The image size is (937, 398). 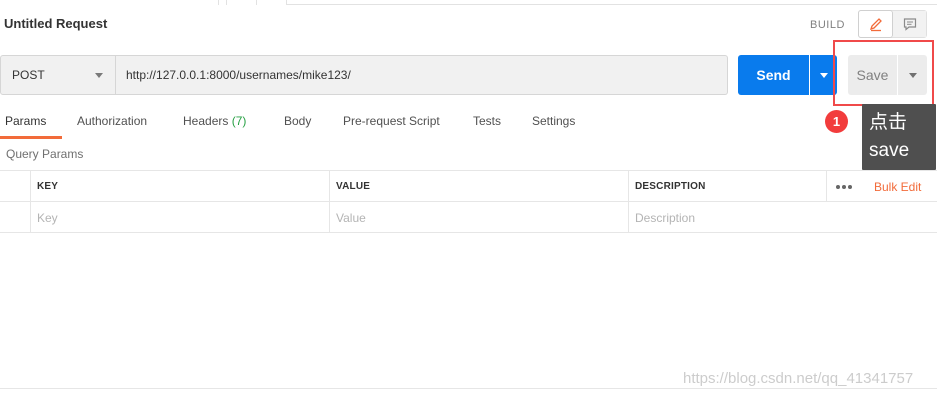 I want to click on tab-label: Authorization, so click(x=112, y=121).